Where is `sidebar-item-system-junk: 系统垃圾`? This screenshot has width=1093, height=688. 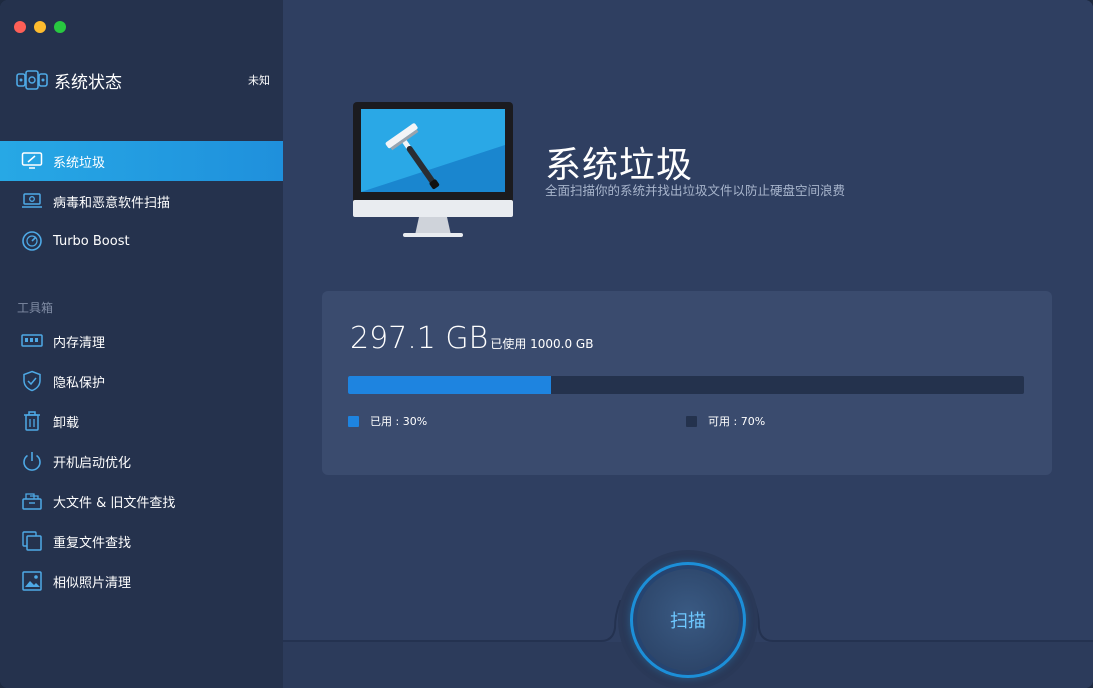
sidebar-item-system-junk: 系统垃圾 is located at coordinates (141, 161).